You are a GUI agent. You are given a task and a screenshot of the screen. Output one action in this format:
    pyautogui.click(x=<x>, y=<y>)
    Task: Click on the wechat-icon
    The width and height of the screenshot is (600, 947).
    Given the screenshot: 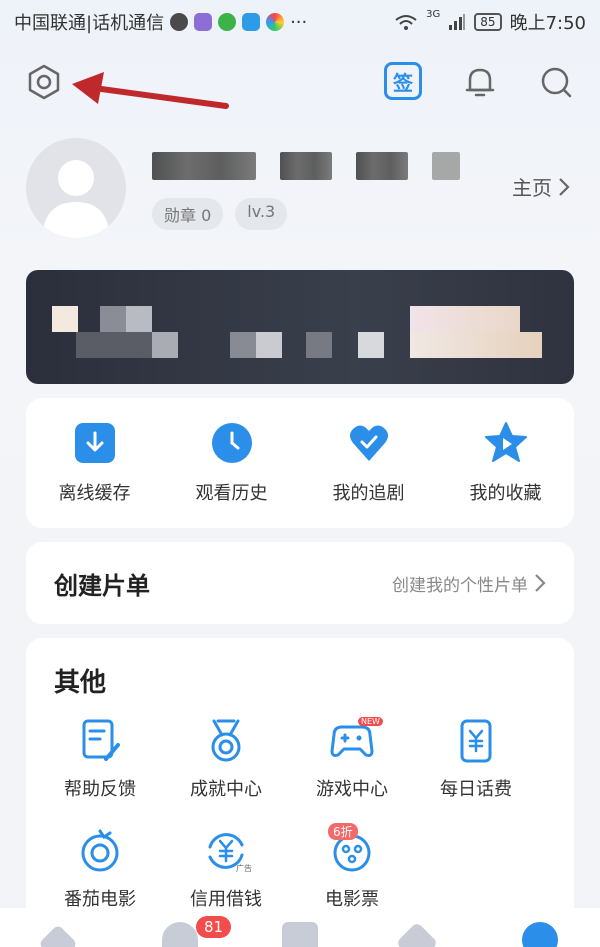 What is the action you would take?
    pyautogui.click(x=227, y=22)
    